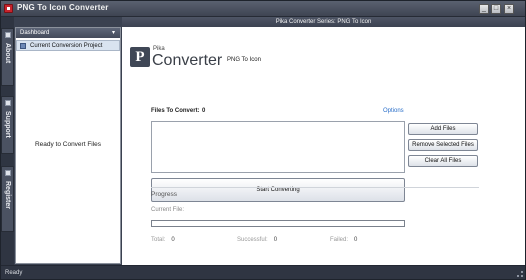 The image size is (526, 280). Describe the element at coordinates (204, 111) in the screenshot. I see `files-to-convert-count: 0` at that location.